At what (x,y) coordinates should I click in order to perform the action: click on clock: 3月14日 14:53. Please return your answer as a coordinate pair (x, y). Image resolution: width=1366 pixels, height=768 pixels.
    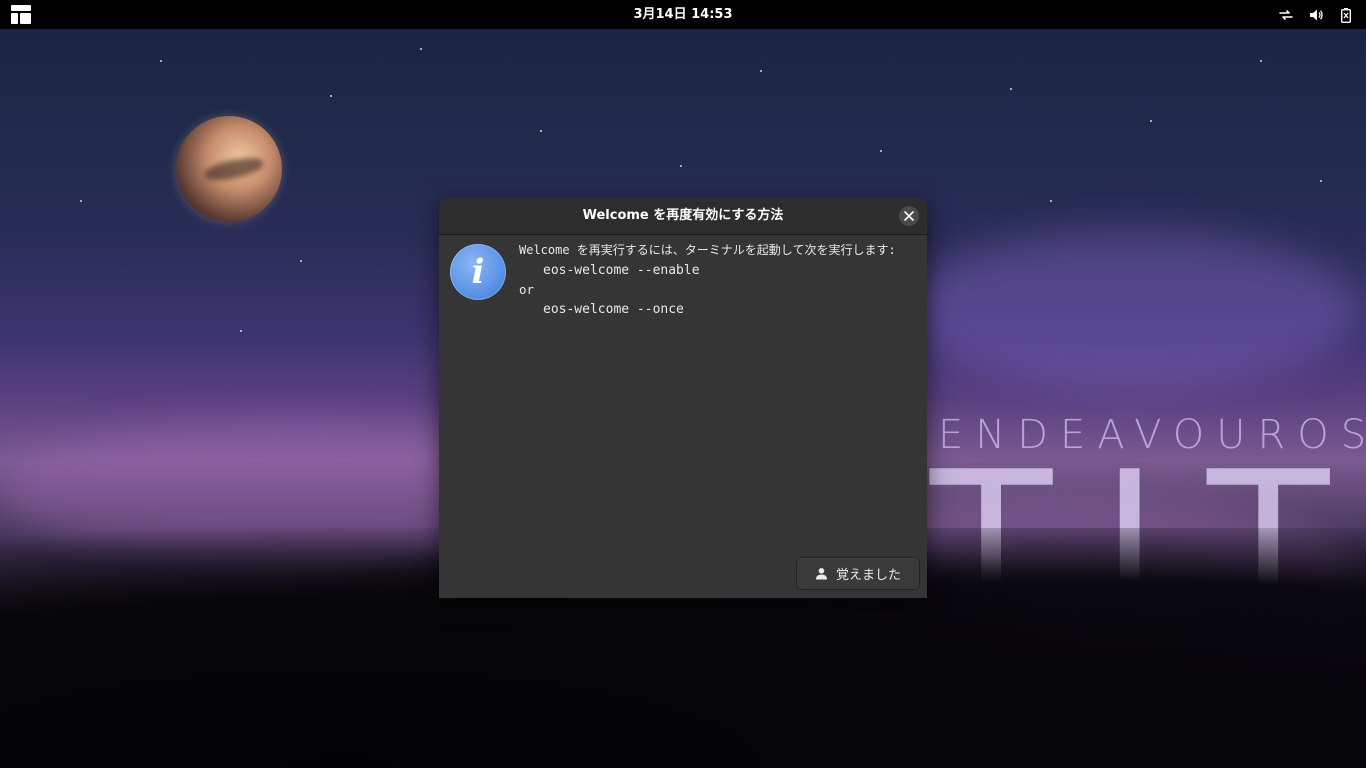
    Looking at the image, I should click on (683, 14).